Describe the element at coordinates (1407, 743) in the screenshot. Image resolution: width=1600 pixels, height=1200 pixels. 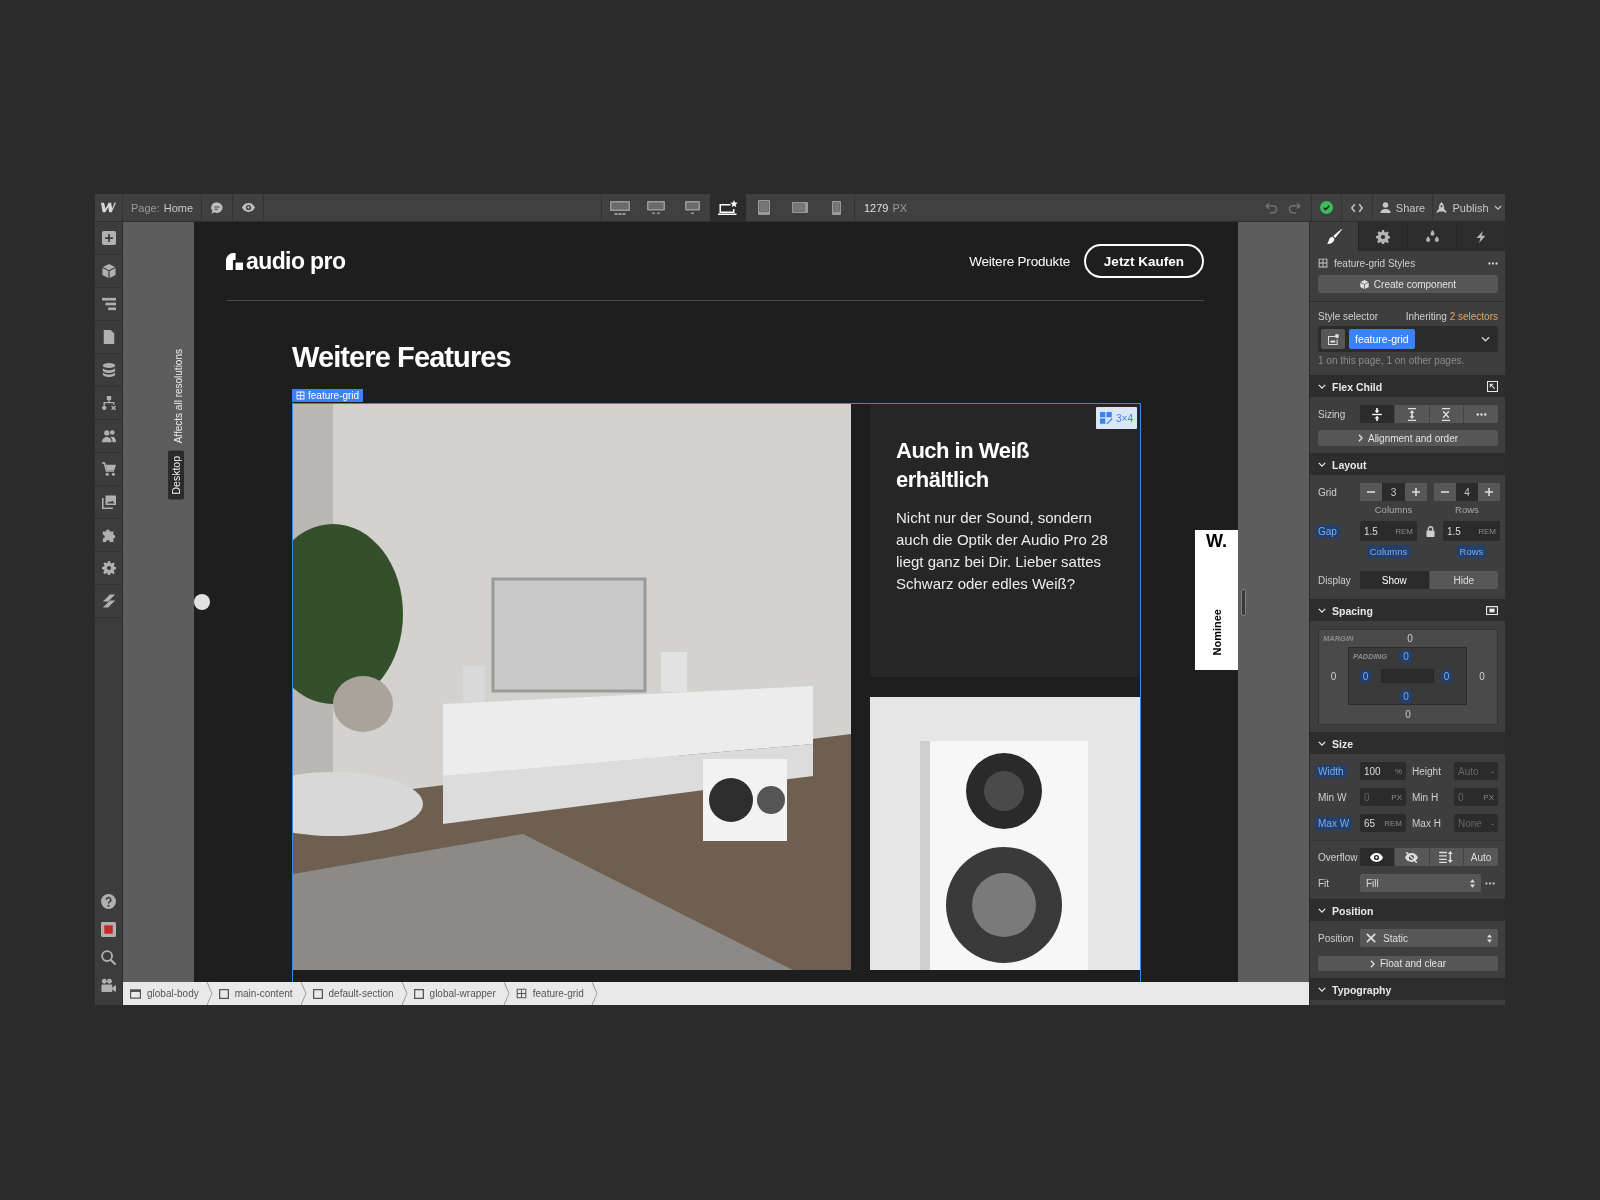
I see `section-header: Size` at that location.